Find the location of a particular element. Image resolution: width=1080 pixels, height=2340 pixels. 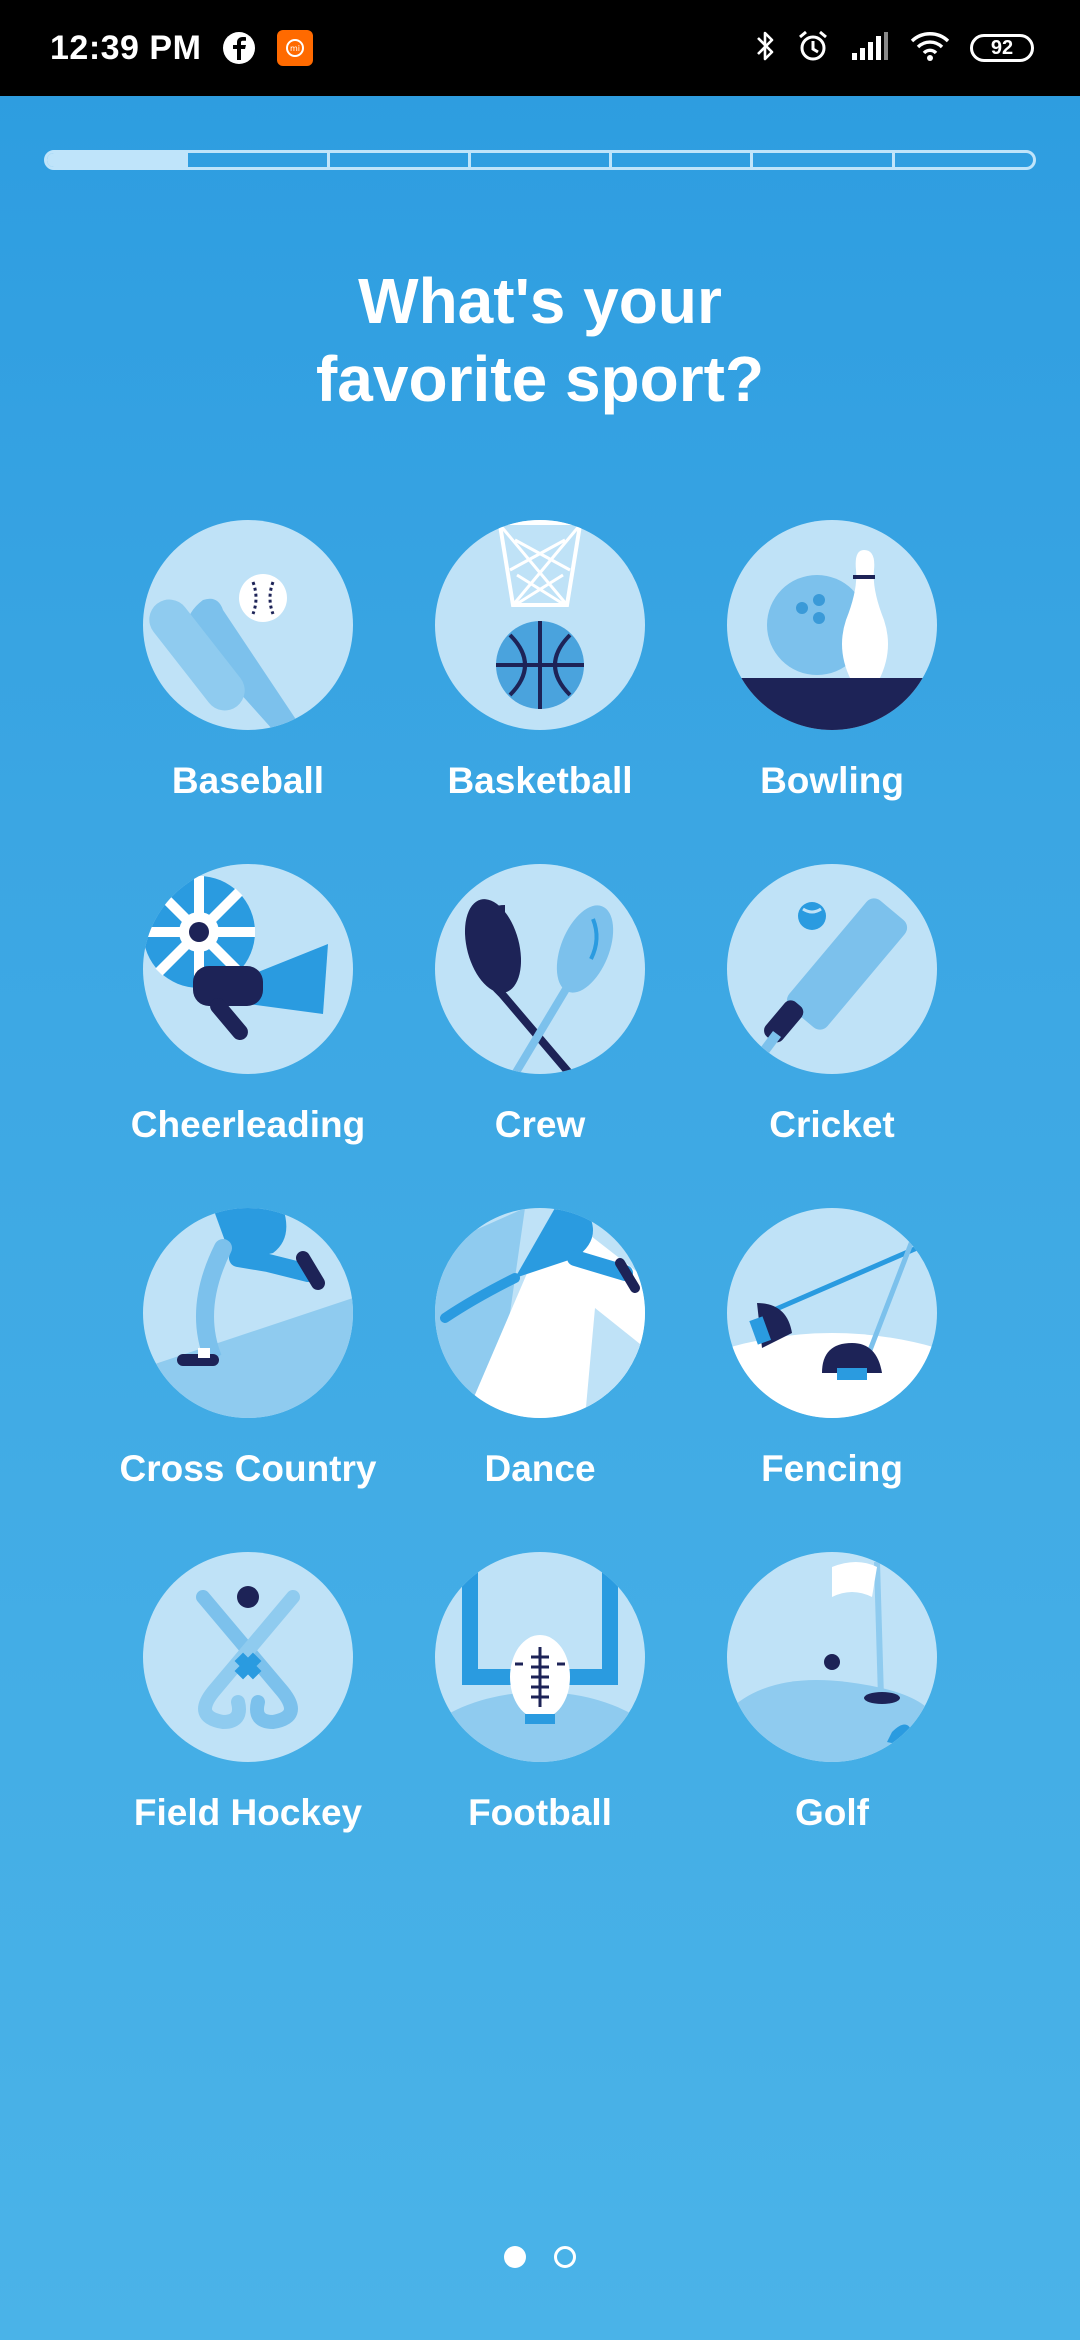

status-bar-right: 92 is located at coordinates (894, 48).